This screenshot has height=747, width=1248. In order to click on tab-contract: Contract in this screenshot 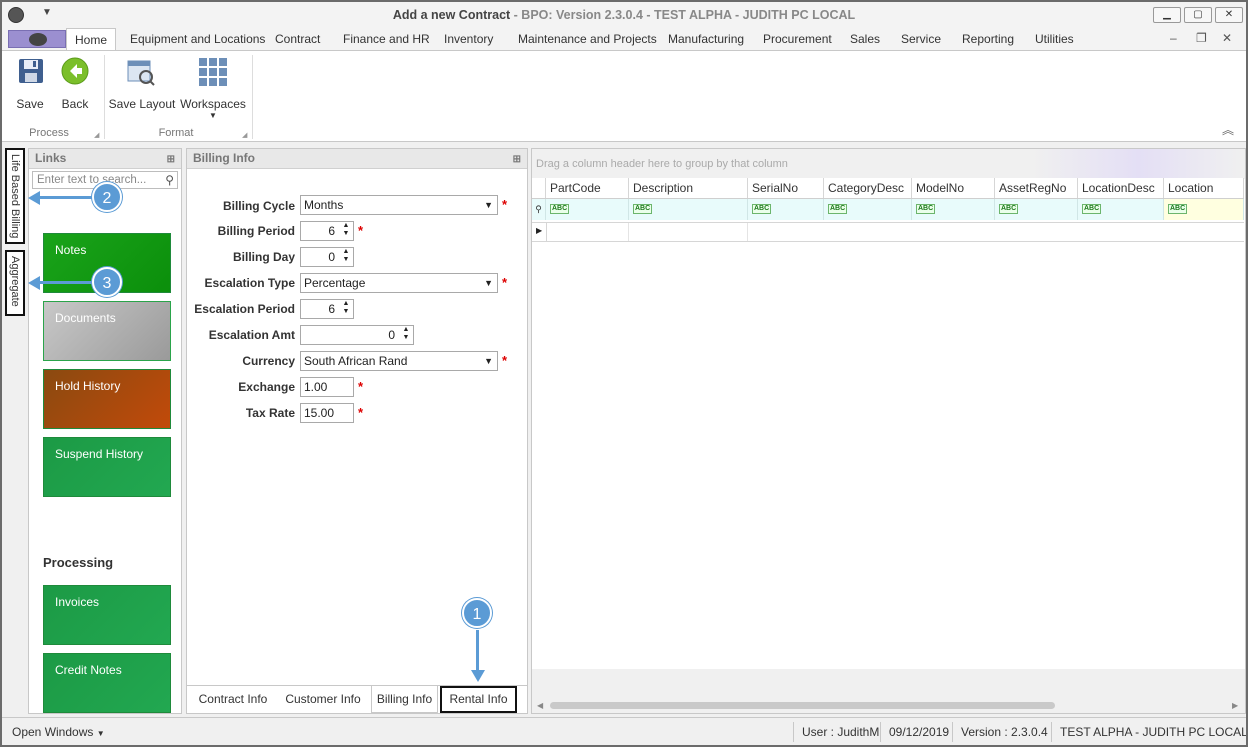, I will do `click(297, 39)`.